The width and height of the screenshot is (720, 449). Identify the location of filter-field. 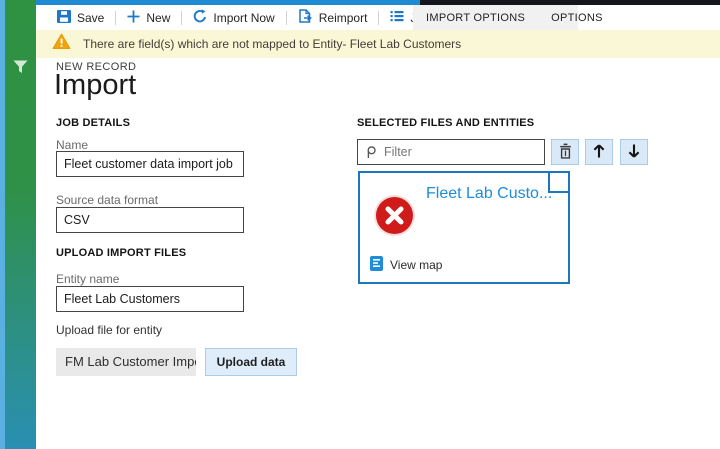
(451, 152).